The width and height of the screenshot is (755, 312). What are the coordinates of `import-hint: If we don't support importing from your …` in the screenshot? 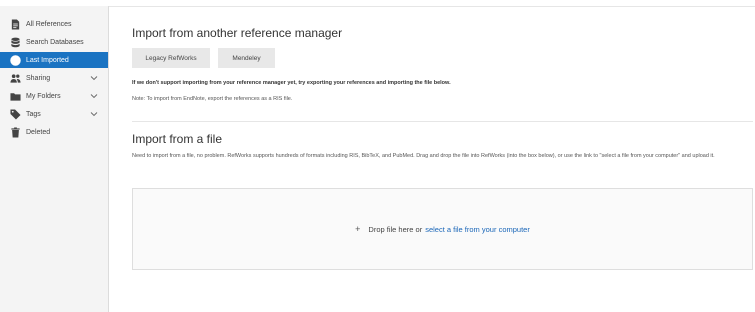 It's located at (291, 83).